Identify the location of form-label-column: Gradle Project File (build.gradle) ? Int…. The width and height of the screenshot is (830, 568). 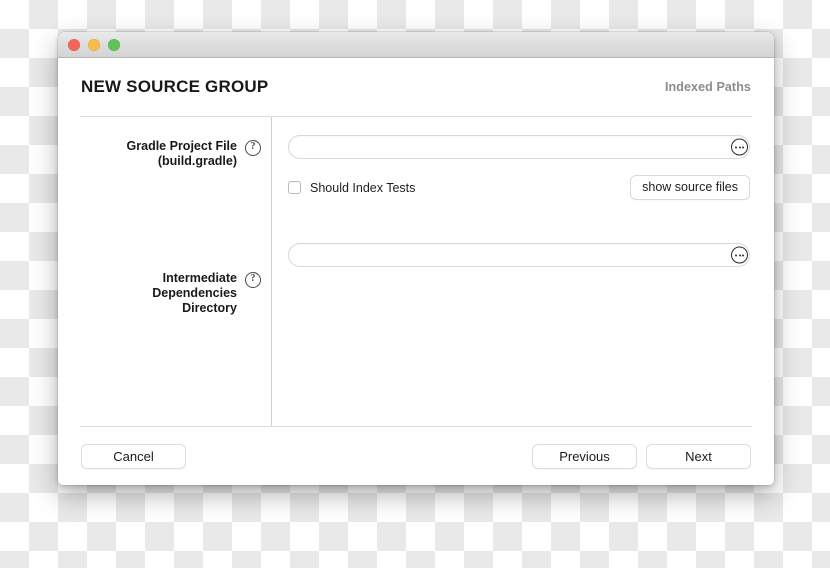
(176, 271).